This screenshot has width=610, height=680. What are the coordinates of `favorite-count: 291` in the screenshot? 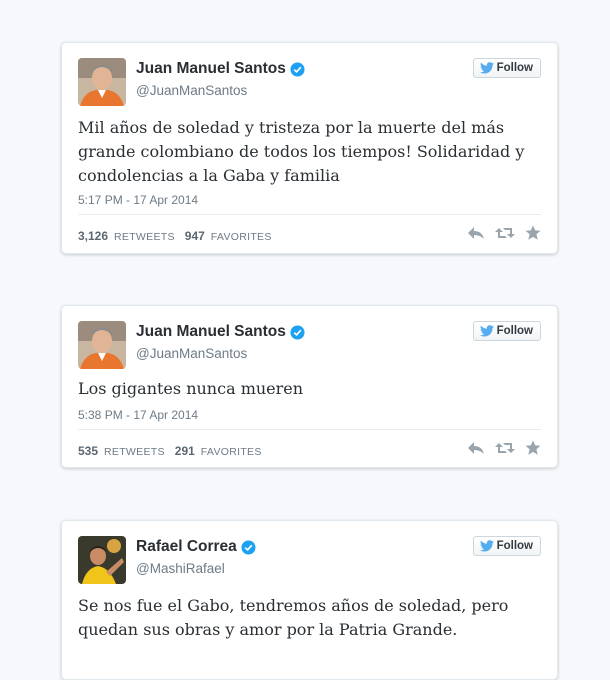 It's located at (185, 451).